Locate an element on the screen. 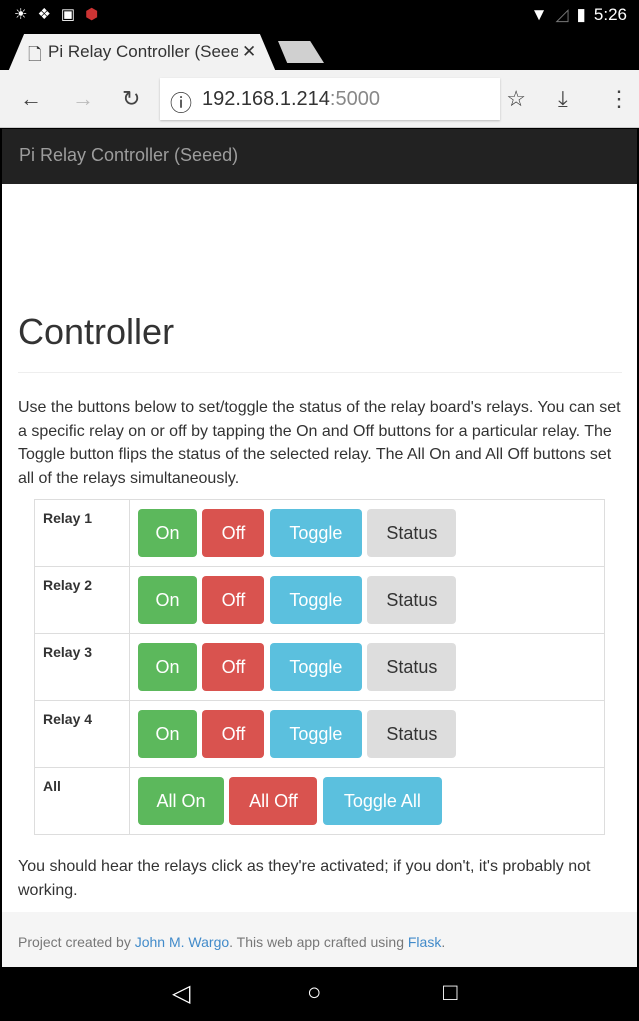 The height and width of the screenshot is (1021, 639). relay-label: Relay 3 is located at coordinates (82, 667).